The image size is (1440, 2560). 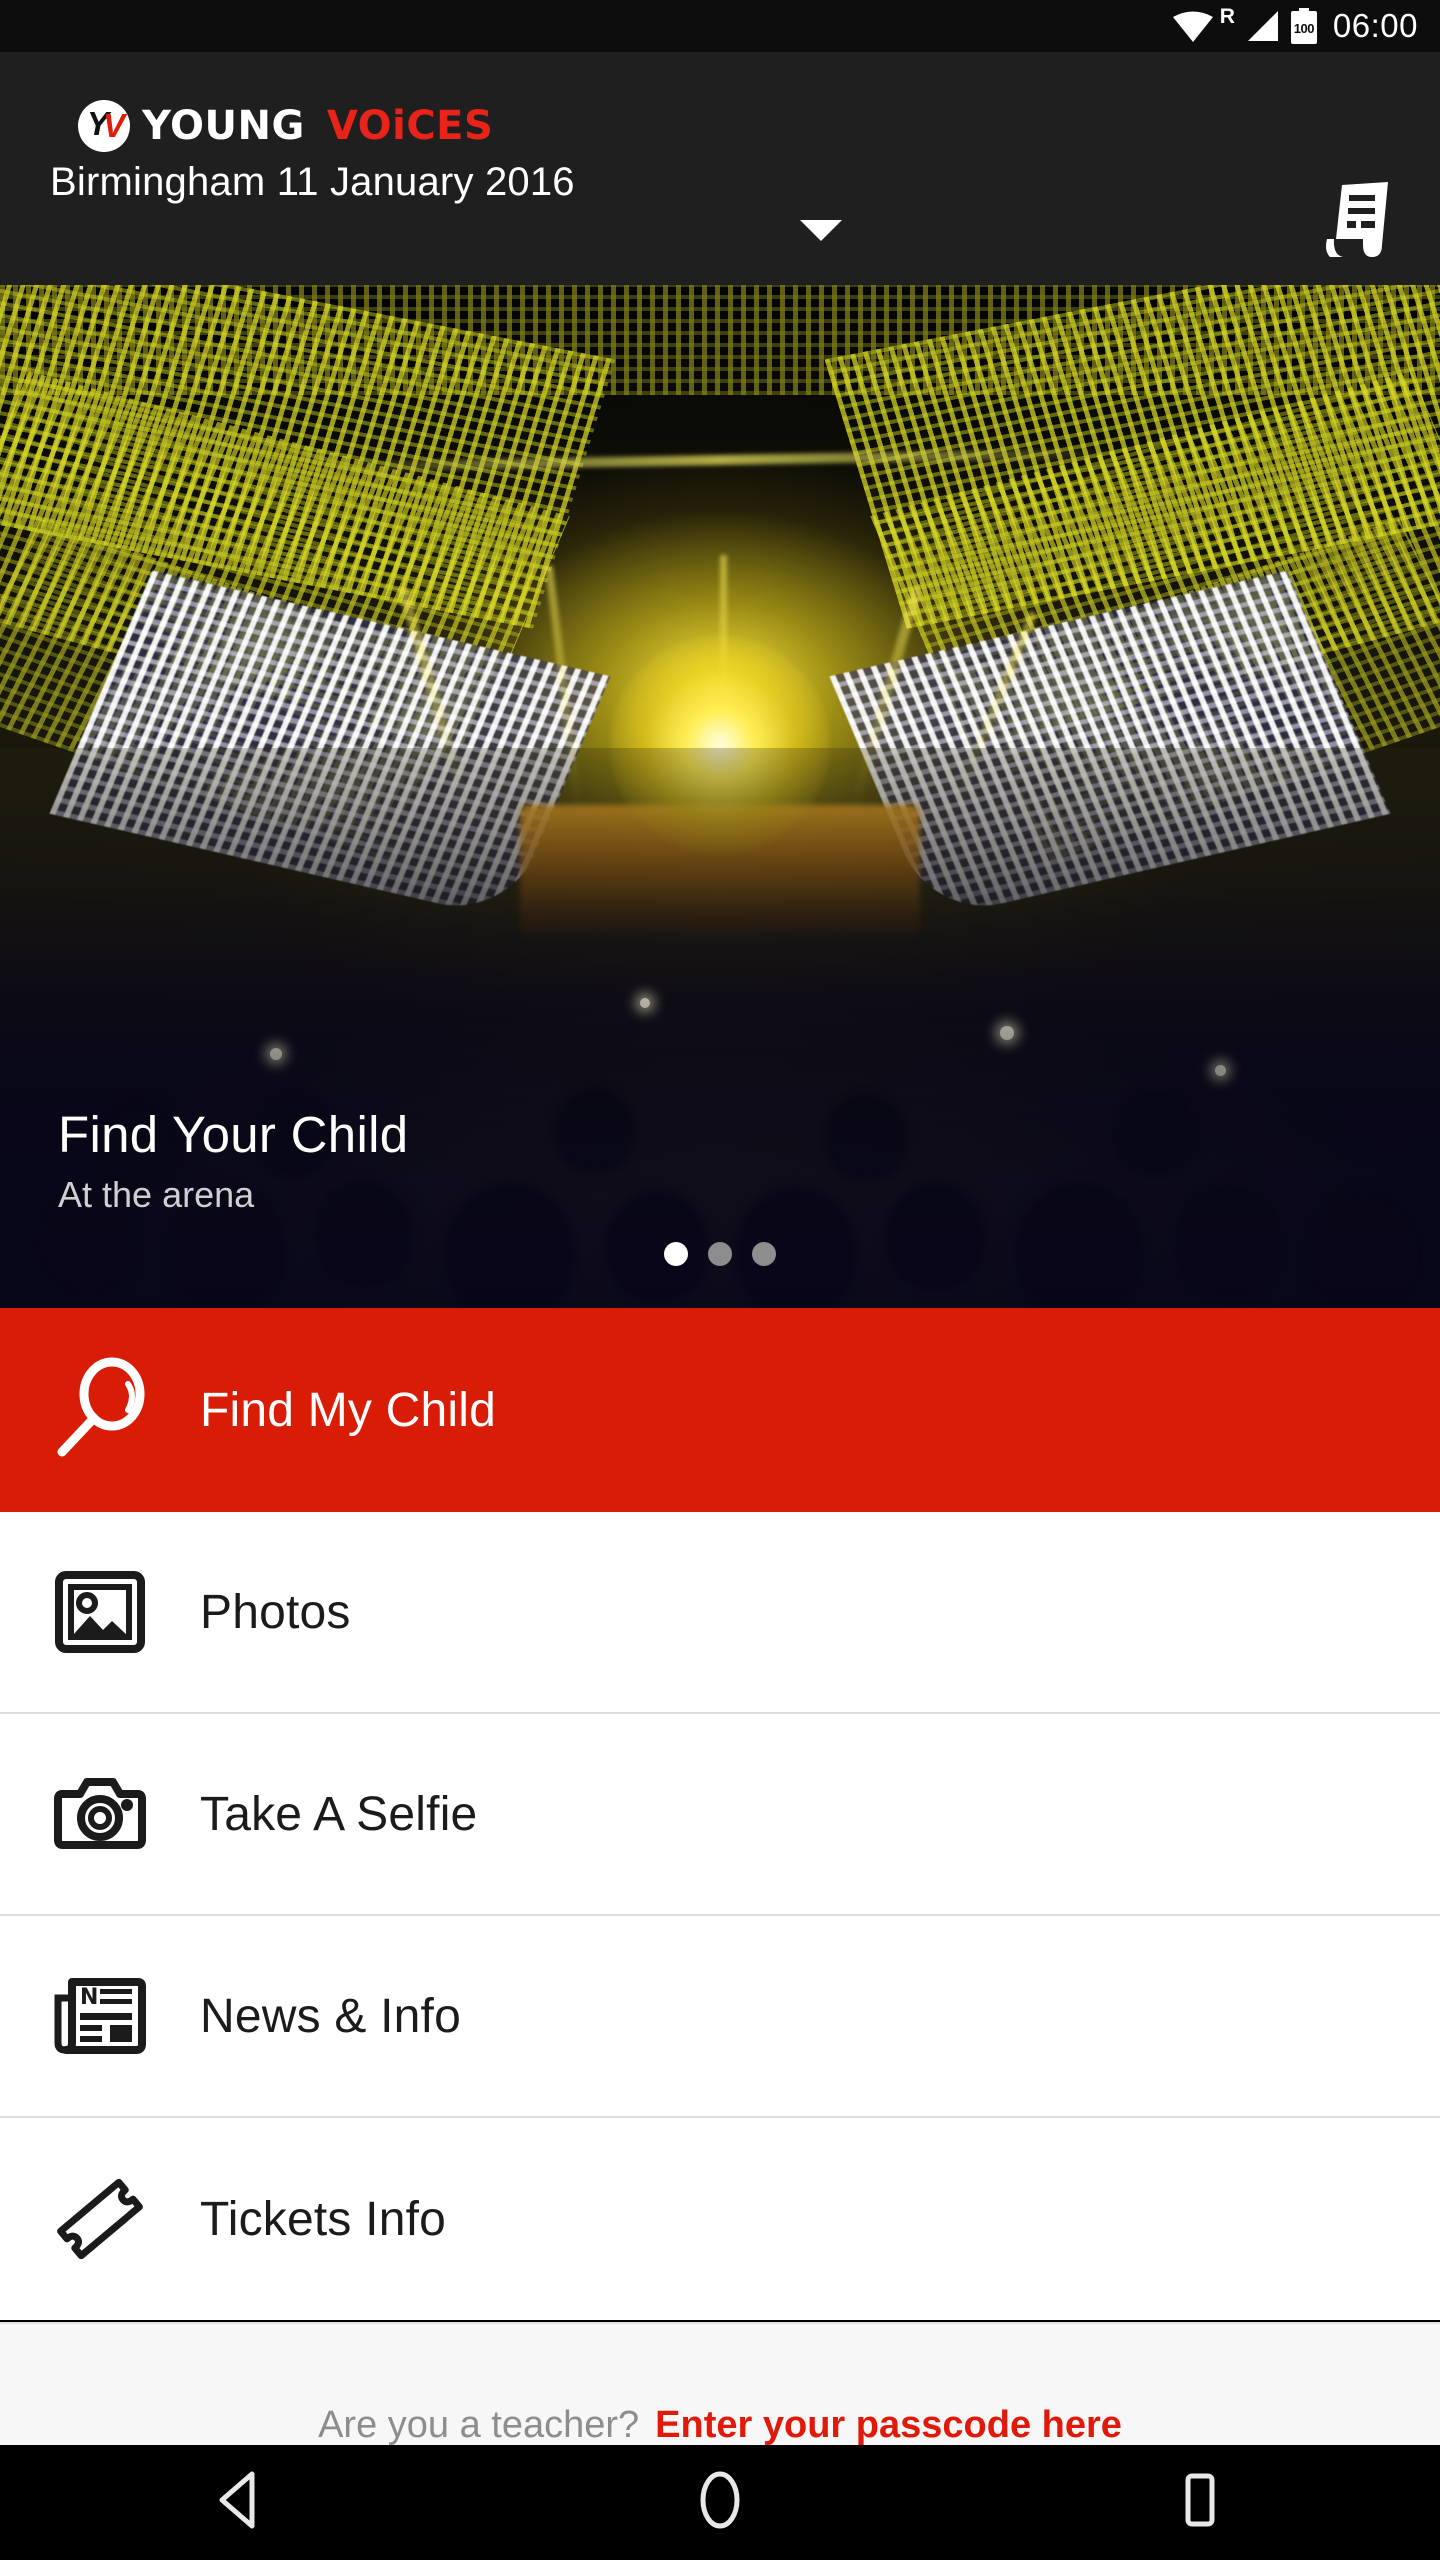 I want to click on home-button, so click(x=720, y=2502).